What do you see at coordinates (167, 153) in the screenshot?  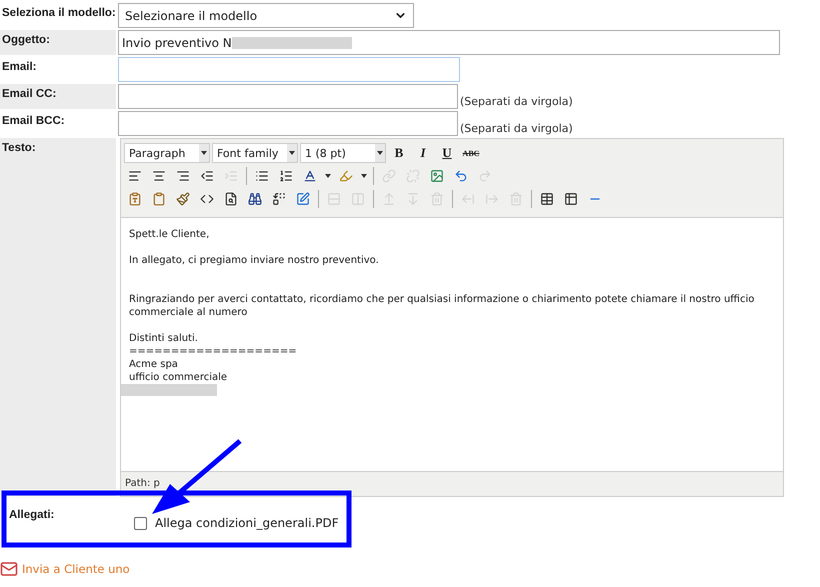 I see `format-select: Paragraph` at bounding box center [167, 153].